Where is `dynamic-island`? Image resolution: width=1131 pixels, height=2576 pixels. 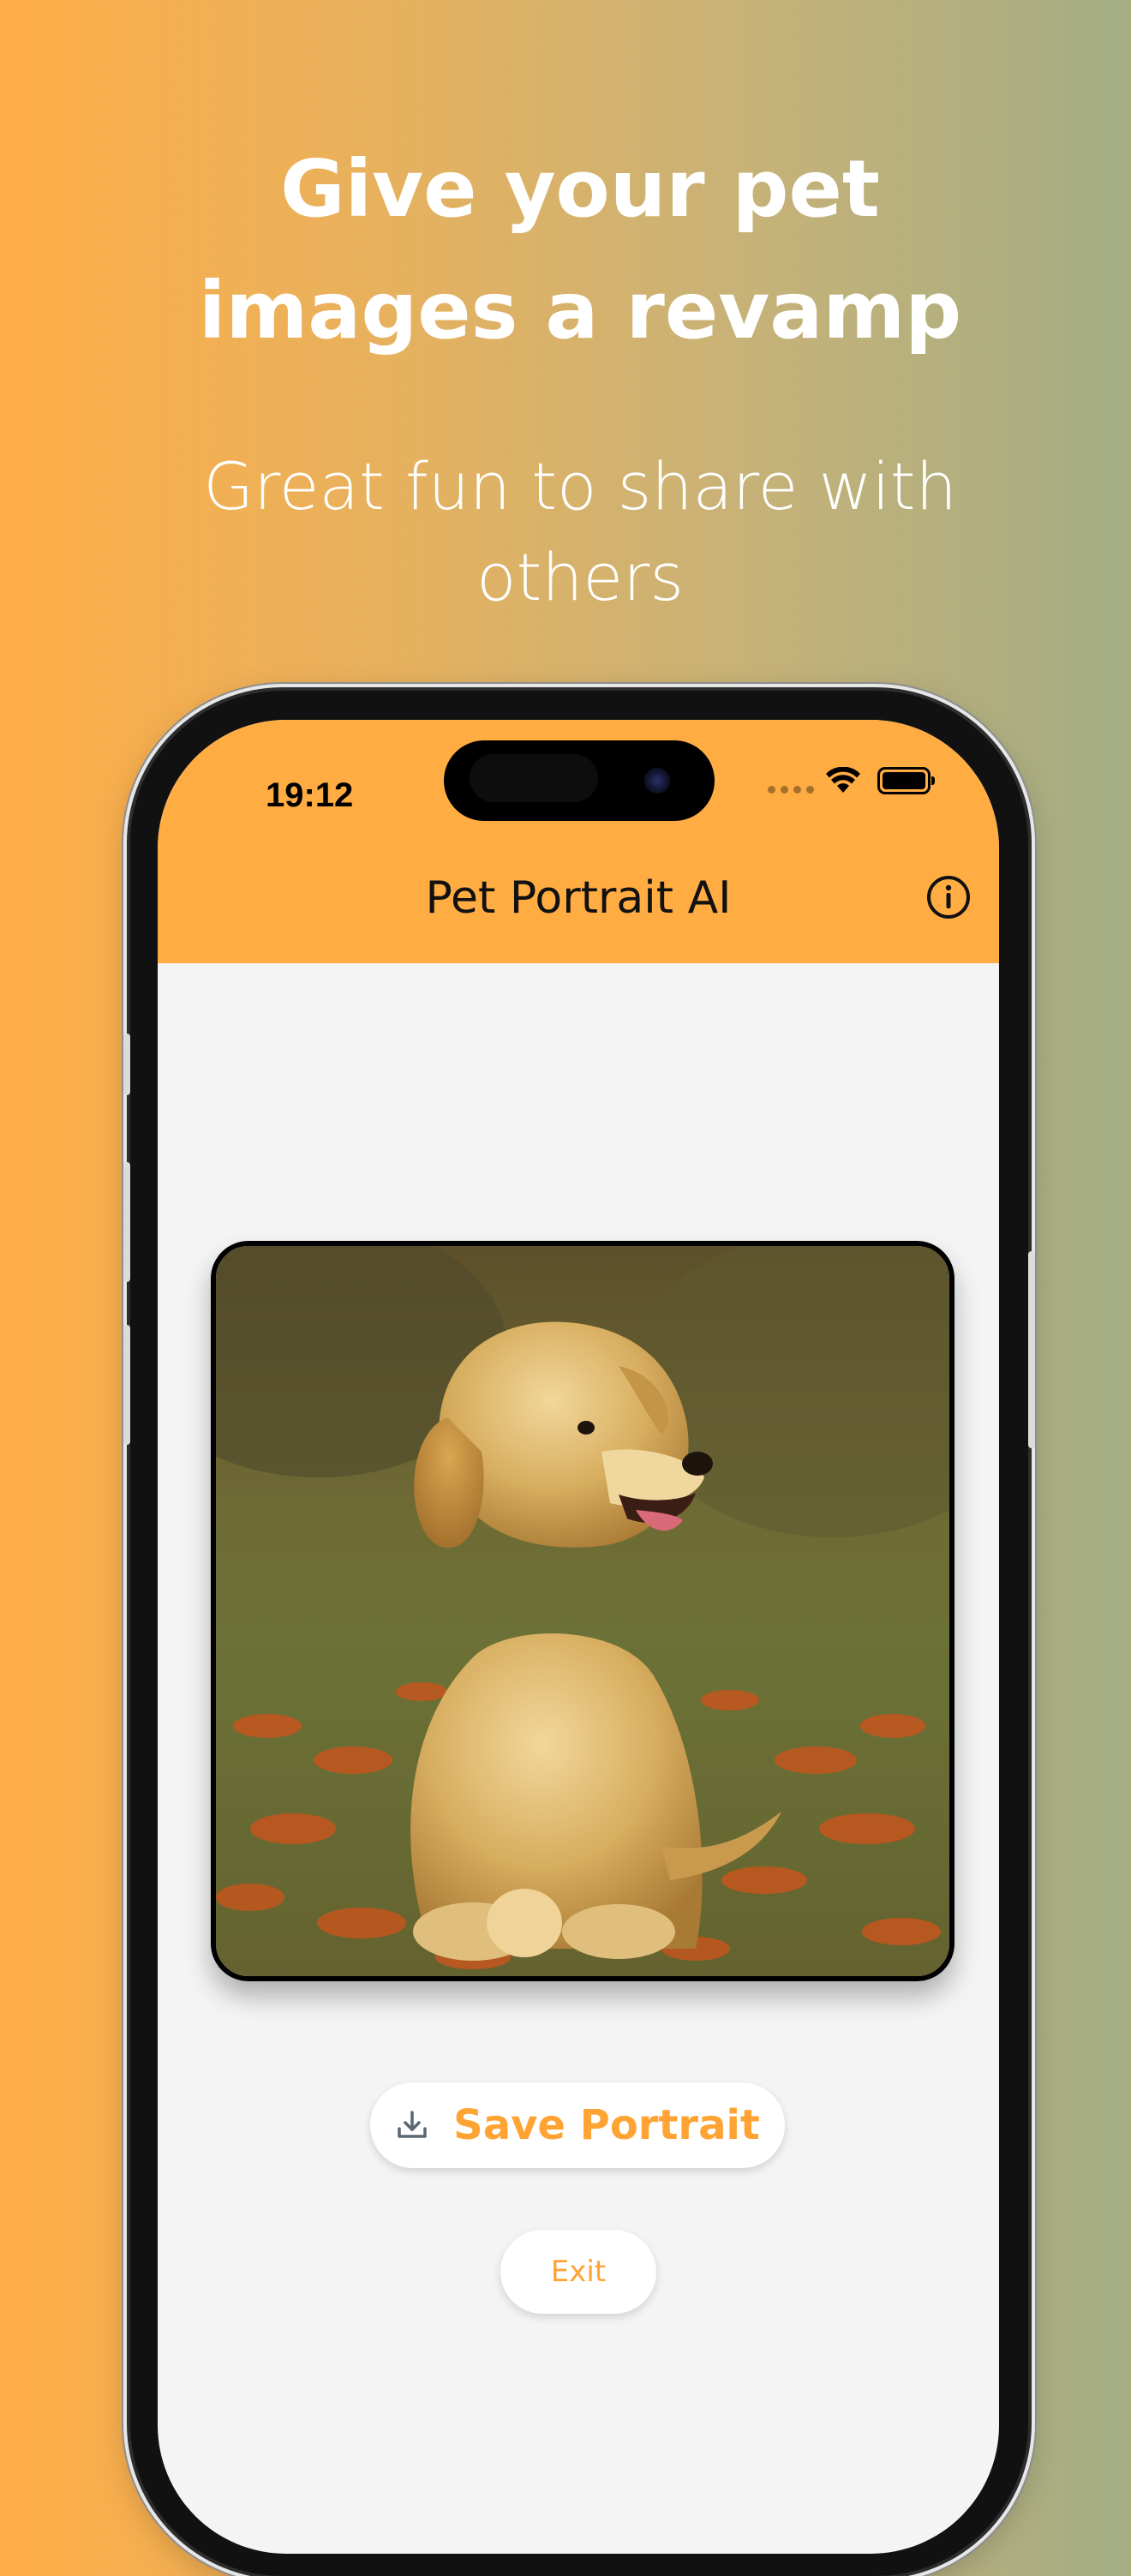
dynamic-island is located at coordinates (579, 780).